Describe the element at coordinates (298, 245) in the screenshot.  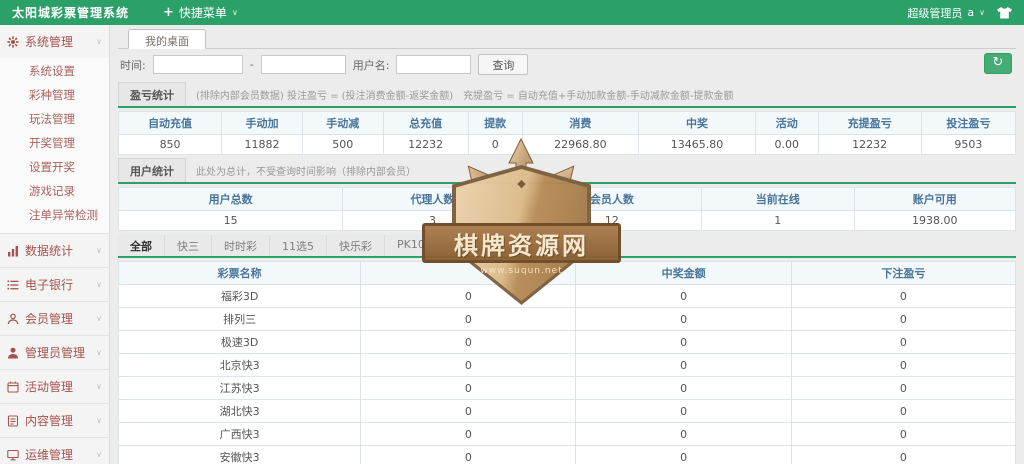
I see `lottery-tab-11x5: 11选5` at that location.